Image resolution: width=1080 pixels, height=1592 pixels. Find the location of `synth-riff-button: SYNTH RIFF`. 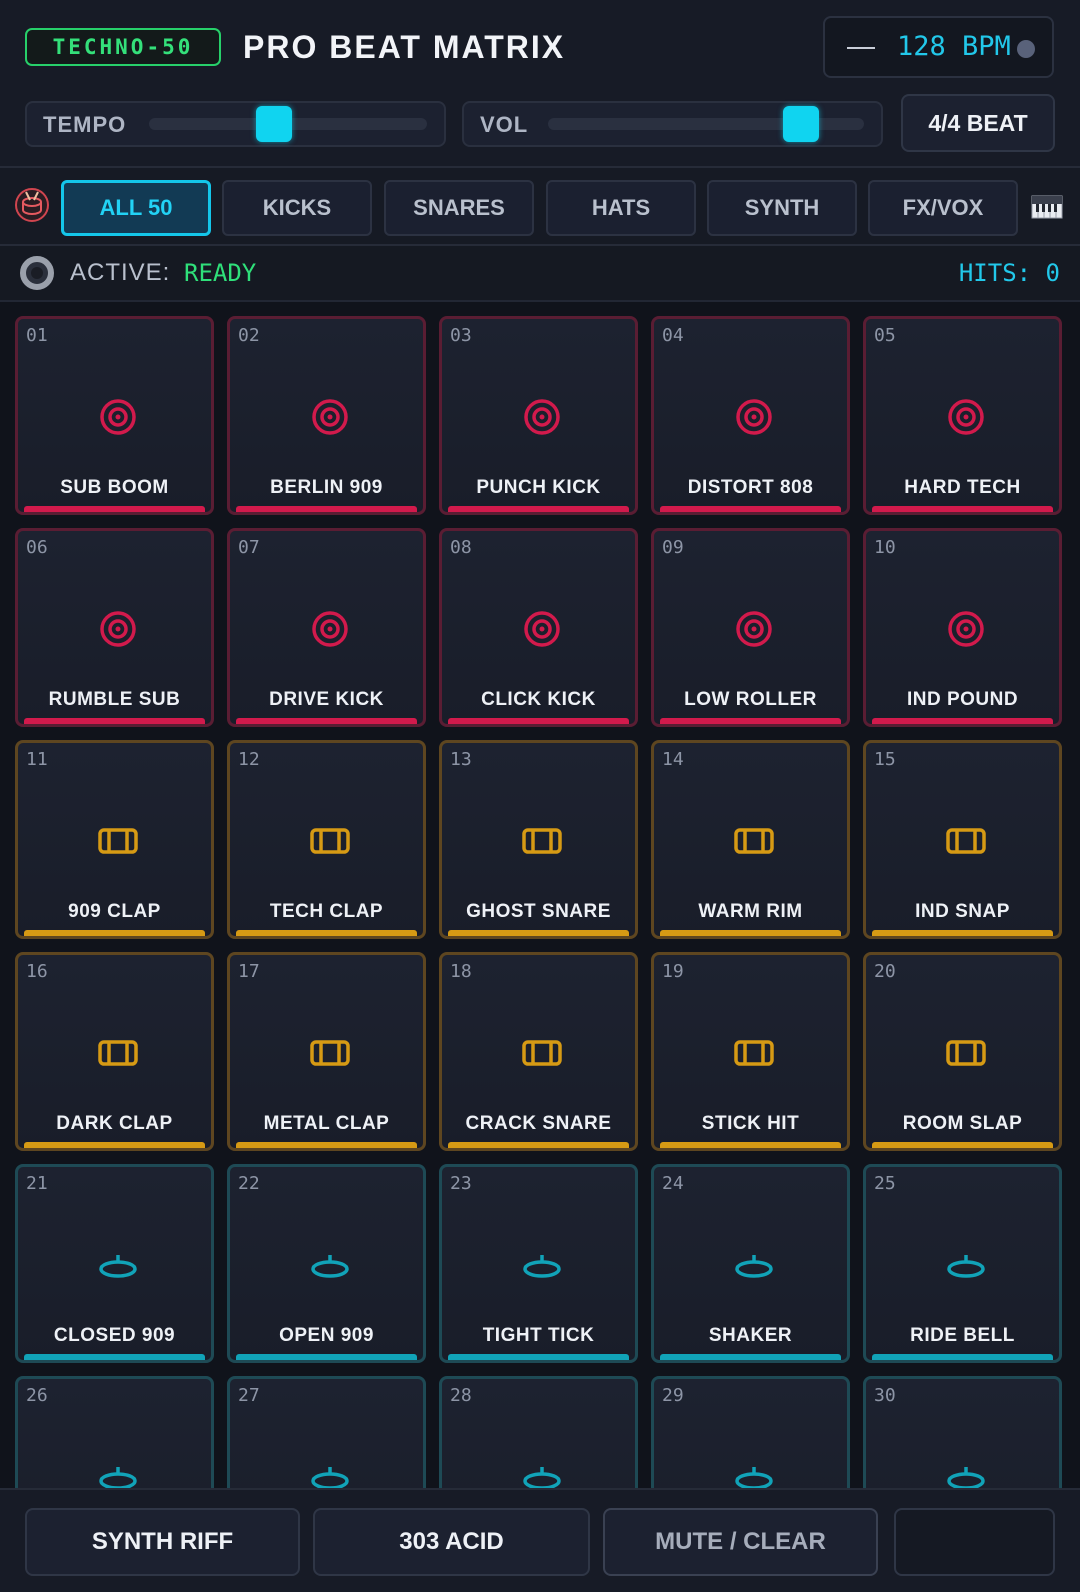

synth-riff-button: SYNTH RIFF is located at coordinates (162, 1542).